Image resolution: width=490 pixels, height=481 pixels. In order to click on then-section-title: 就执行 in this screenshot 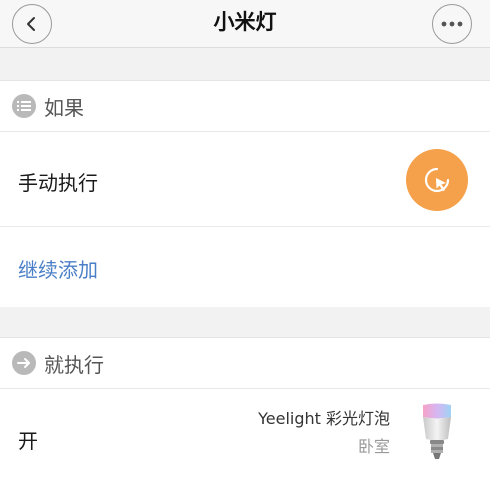, I will do `click(74, 364)`.